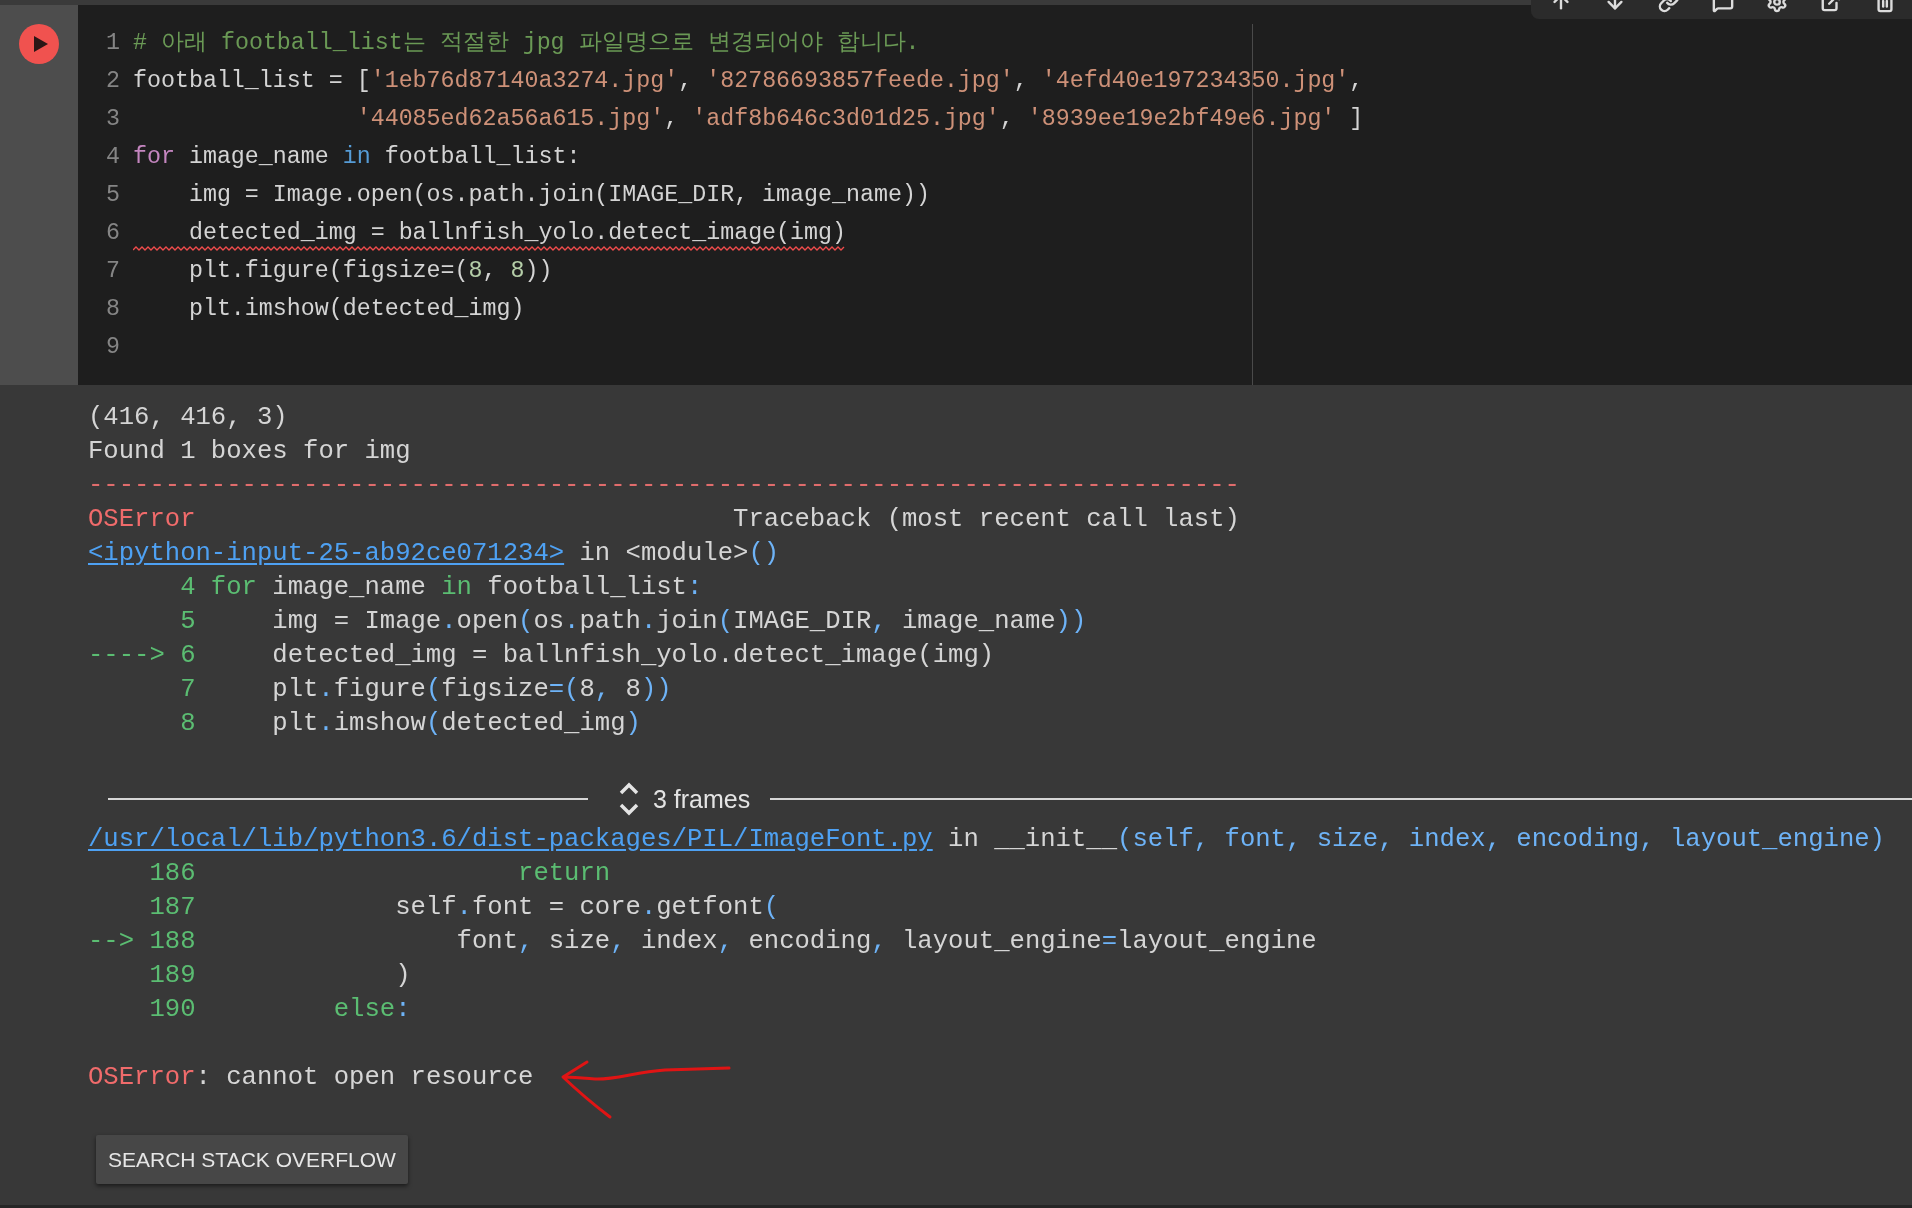  What do you see at coordinates (172, 942) in the screenshot?
I see `line-number: 188` at bounding box center [172, 942].